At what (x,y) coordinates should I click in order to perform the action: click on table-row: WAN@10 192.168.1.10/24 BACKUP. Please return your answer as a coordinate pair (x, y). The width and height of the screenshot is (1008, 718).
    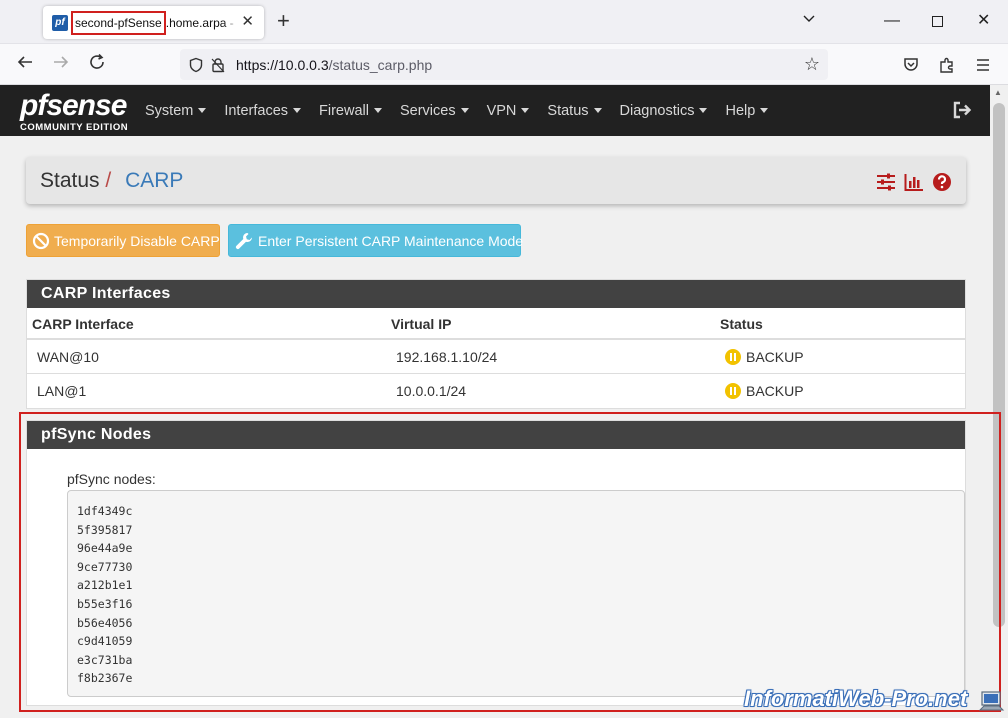
    Looking at the image, I should click on (496, 357).